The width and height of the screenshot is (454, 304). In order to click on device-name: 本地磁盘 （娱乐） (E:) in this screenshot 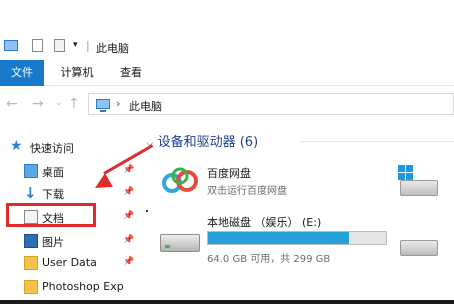, I will do `click(264, 222)`.